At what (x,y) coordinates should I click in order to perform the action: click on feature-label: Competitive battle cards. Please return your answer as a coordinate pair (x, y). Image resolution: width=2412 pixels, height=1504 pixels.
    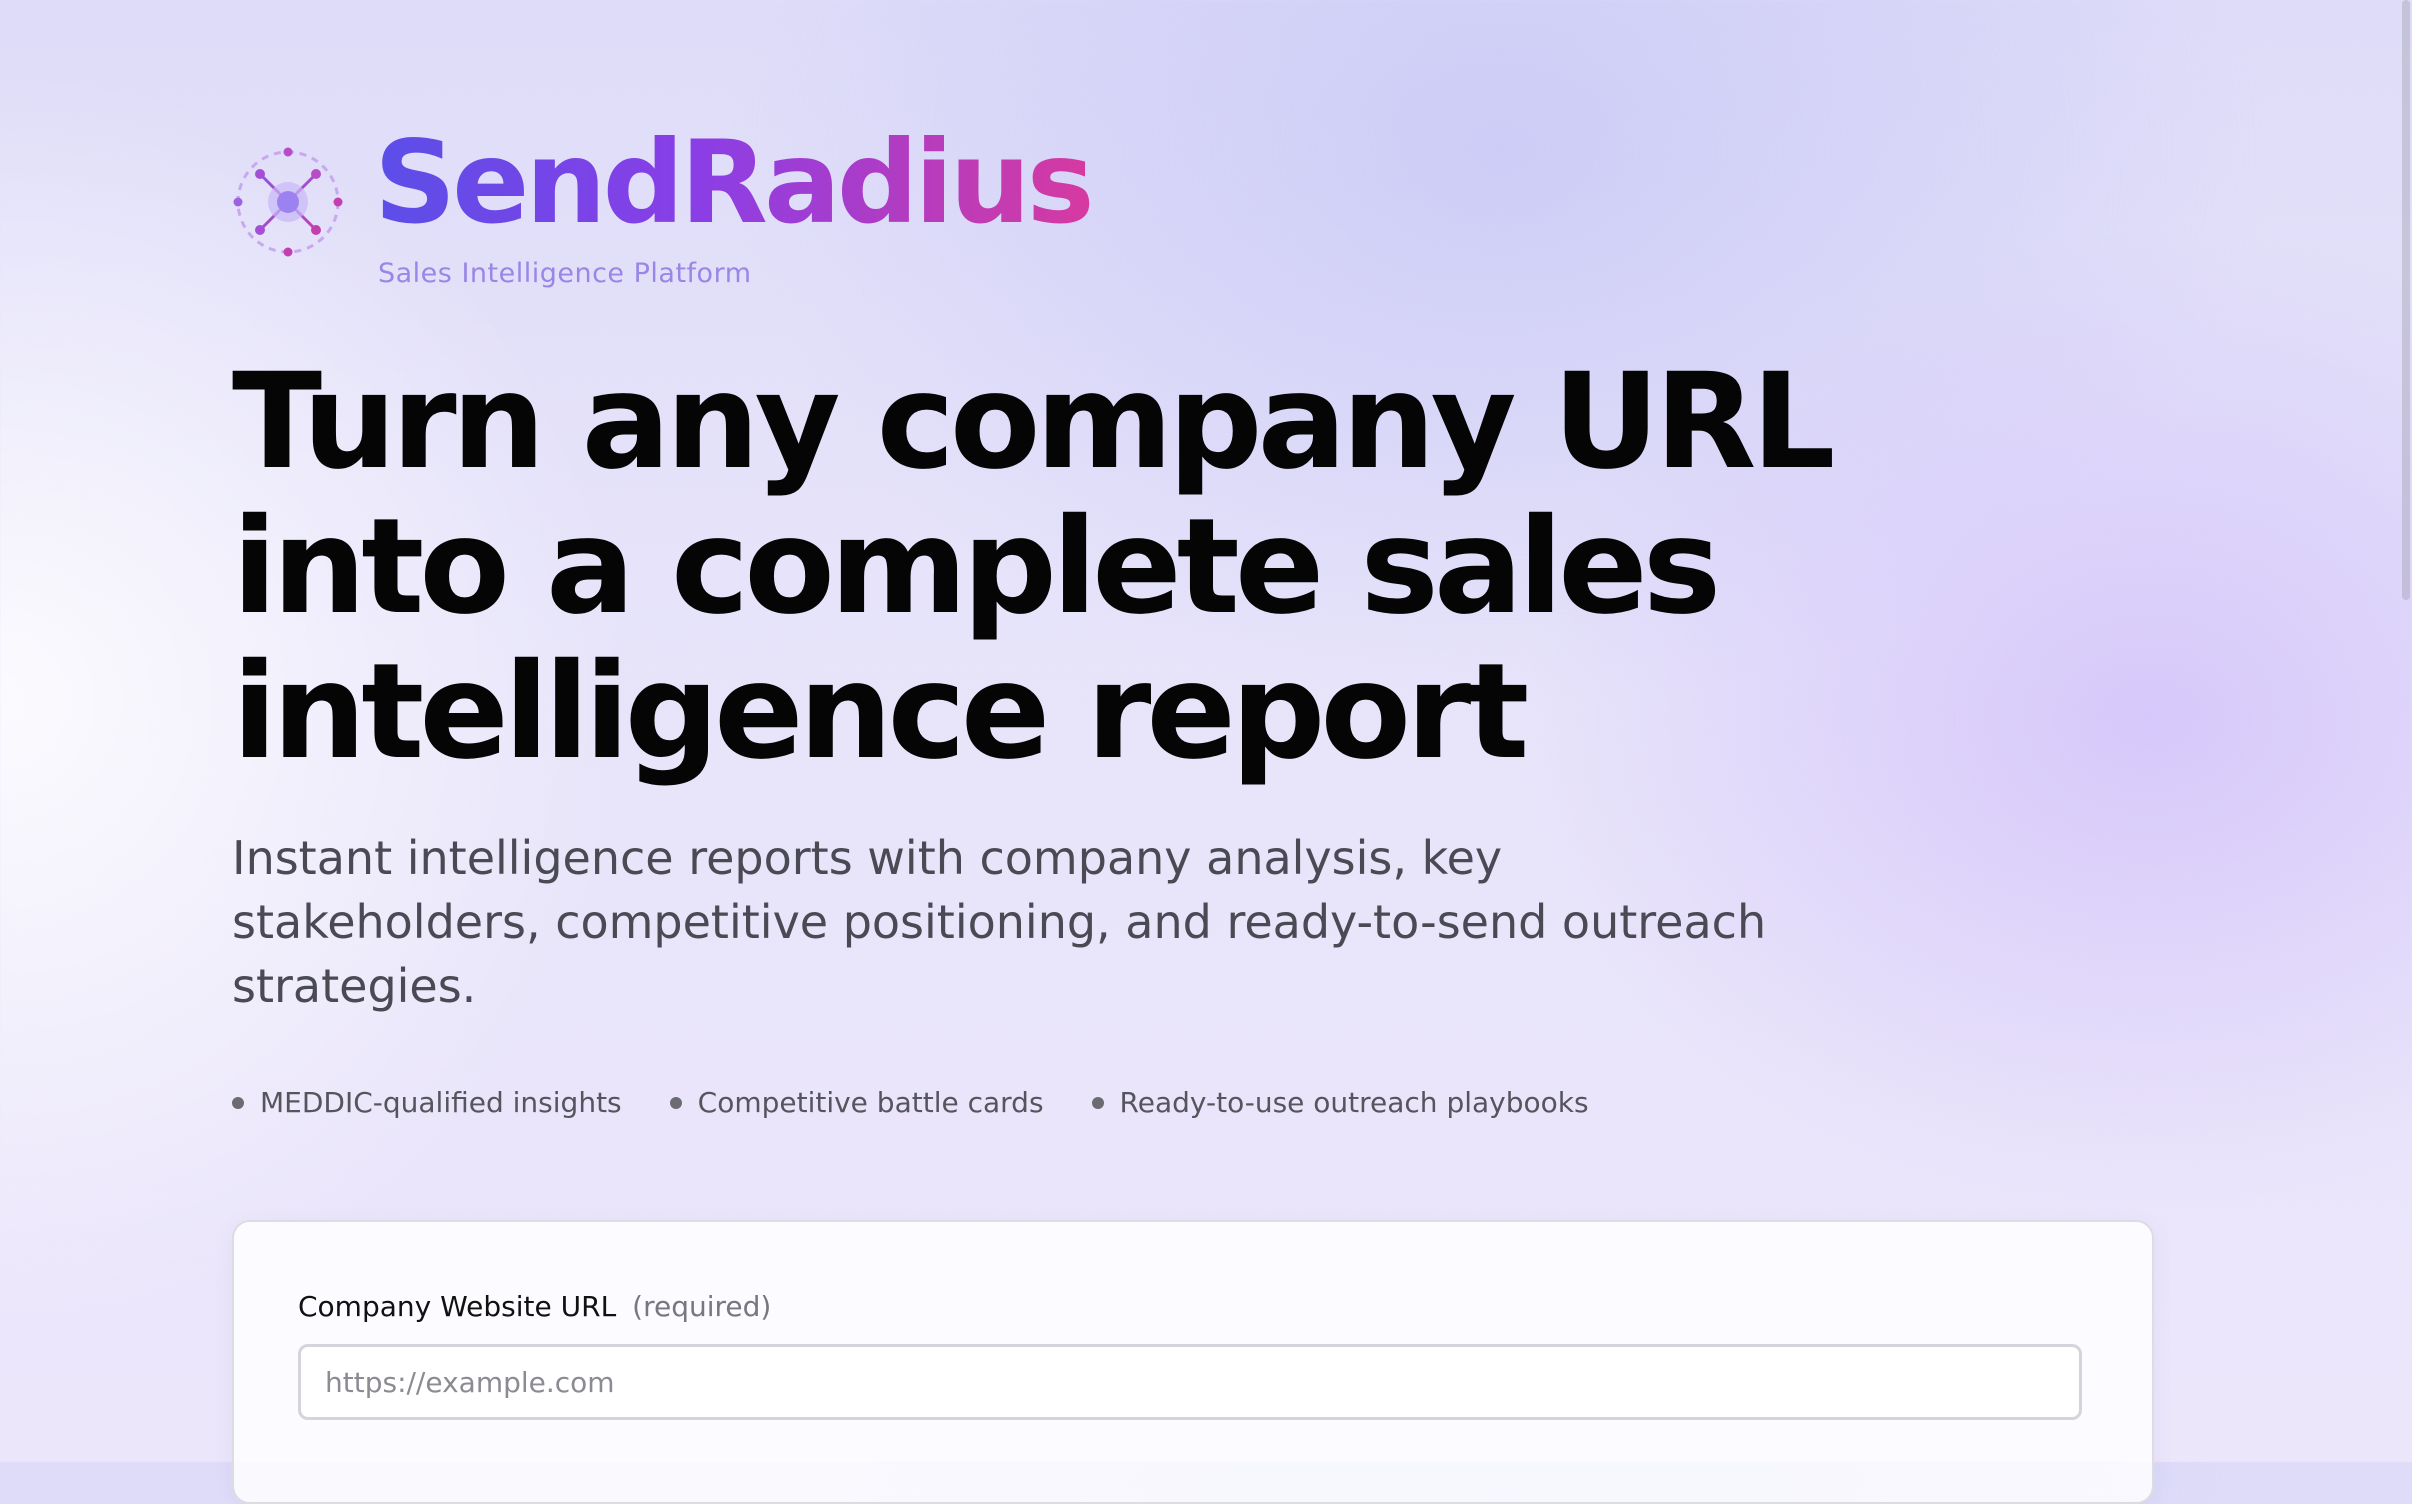
    Looking at the image, I should click on (870, 1102).